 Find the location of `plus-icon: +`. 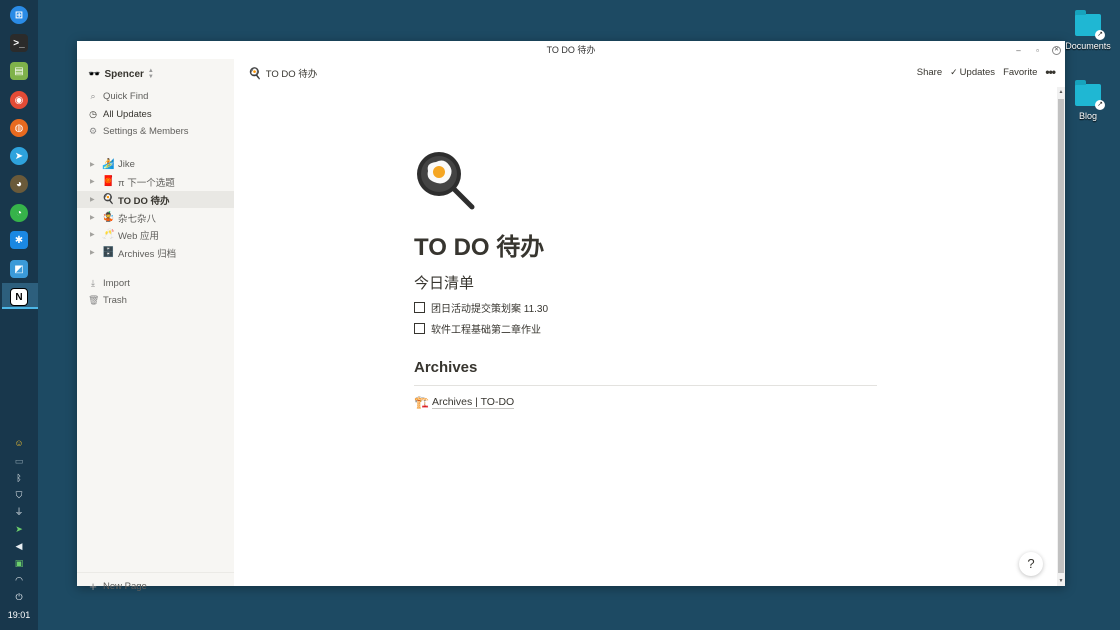

plus-icon: + is located at coordinates (93, 586).